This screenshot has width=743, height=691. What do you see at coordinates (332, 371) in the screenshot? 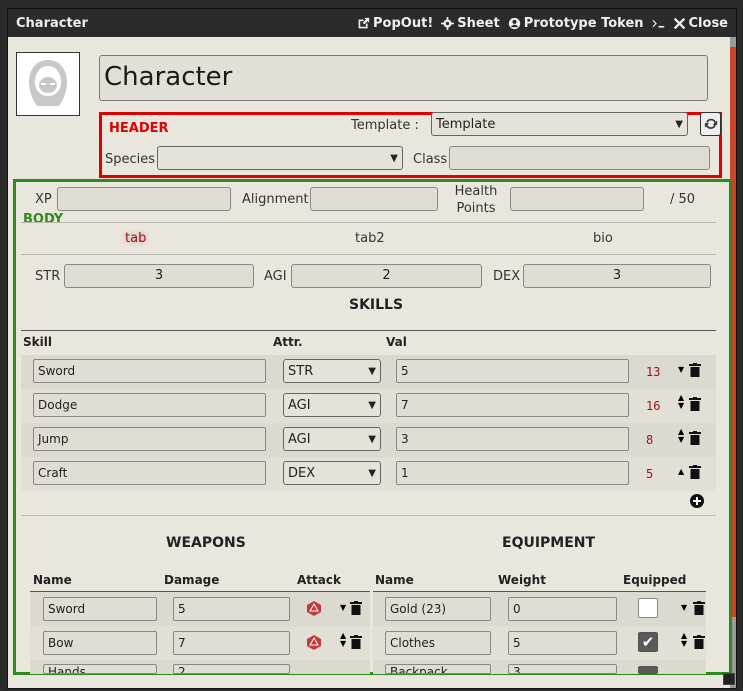
I see `skill-attr-select: STR ▼` at bounding box center [332, 371].